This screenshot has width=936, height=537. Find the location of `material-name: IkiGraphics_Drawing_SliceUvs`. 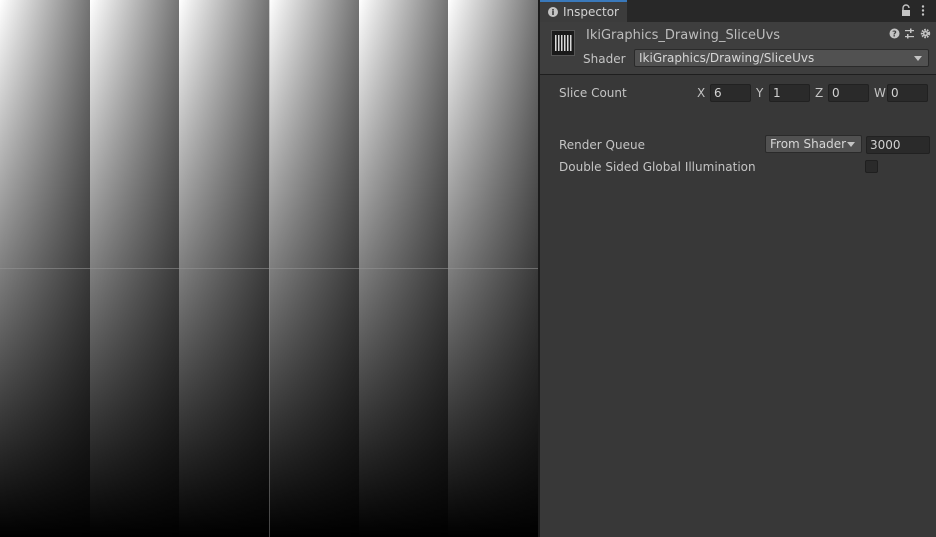

material-name: IkiGraphics_Drawing_SliceUvs is located at coordinates (683, 35).